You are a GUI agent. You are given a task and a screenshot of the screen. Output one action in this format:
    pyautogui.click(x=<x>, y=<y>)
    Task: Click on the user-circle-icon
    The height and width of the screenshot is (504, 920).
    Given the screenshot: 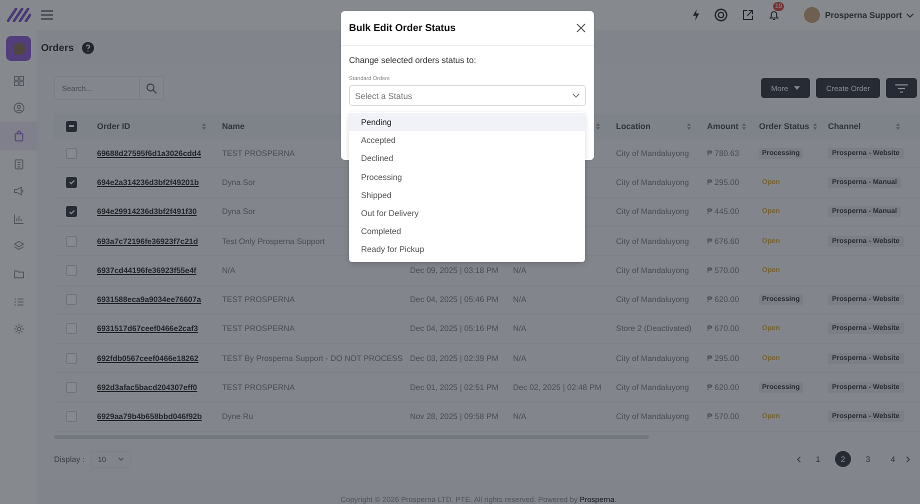 What is the action you would take?
    pyautogui.click(x=18, y=108)
    